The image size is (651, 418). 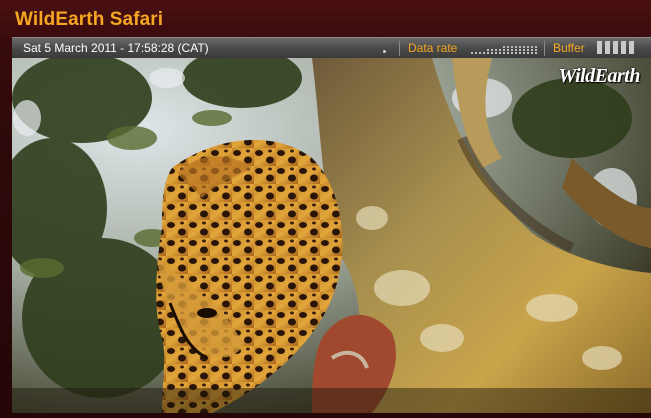 I want to click on data-rate-meter-icon, so click(x=505, y=49).